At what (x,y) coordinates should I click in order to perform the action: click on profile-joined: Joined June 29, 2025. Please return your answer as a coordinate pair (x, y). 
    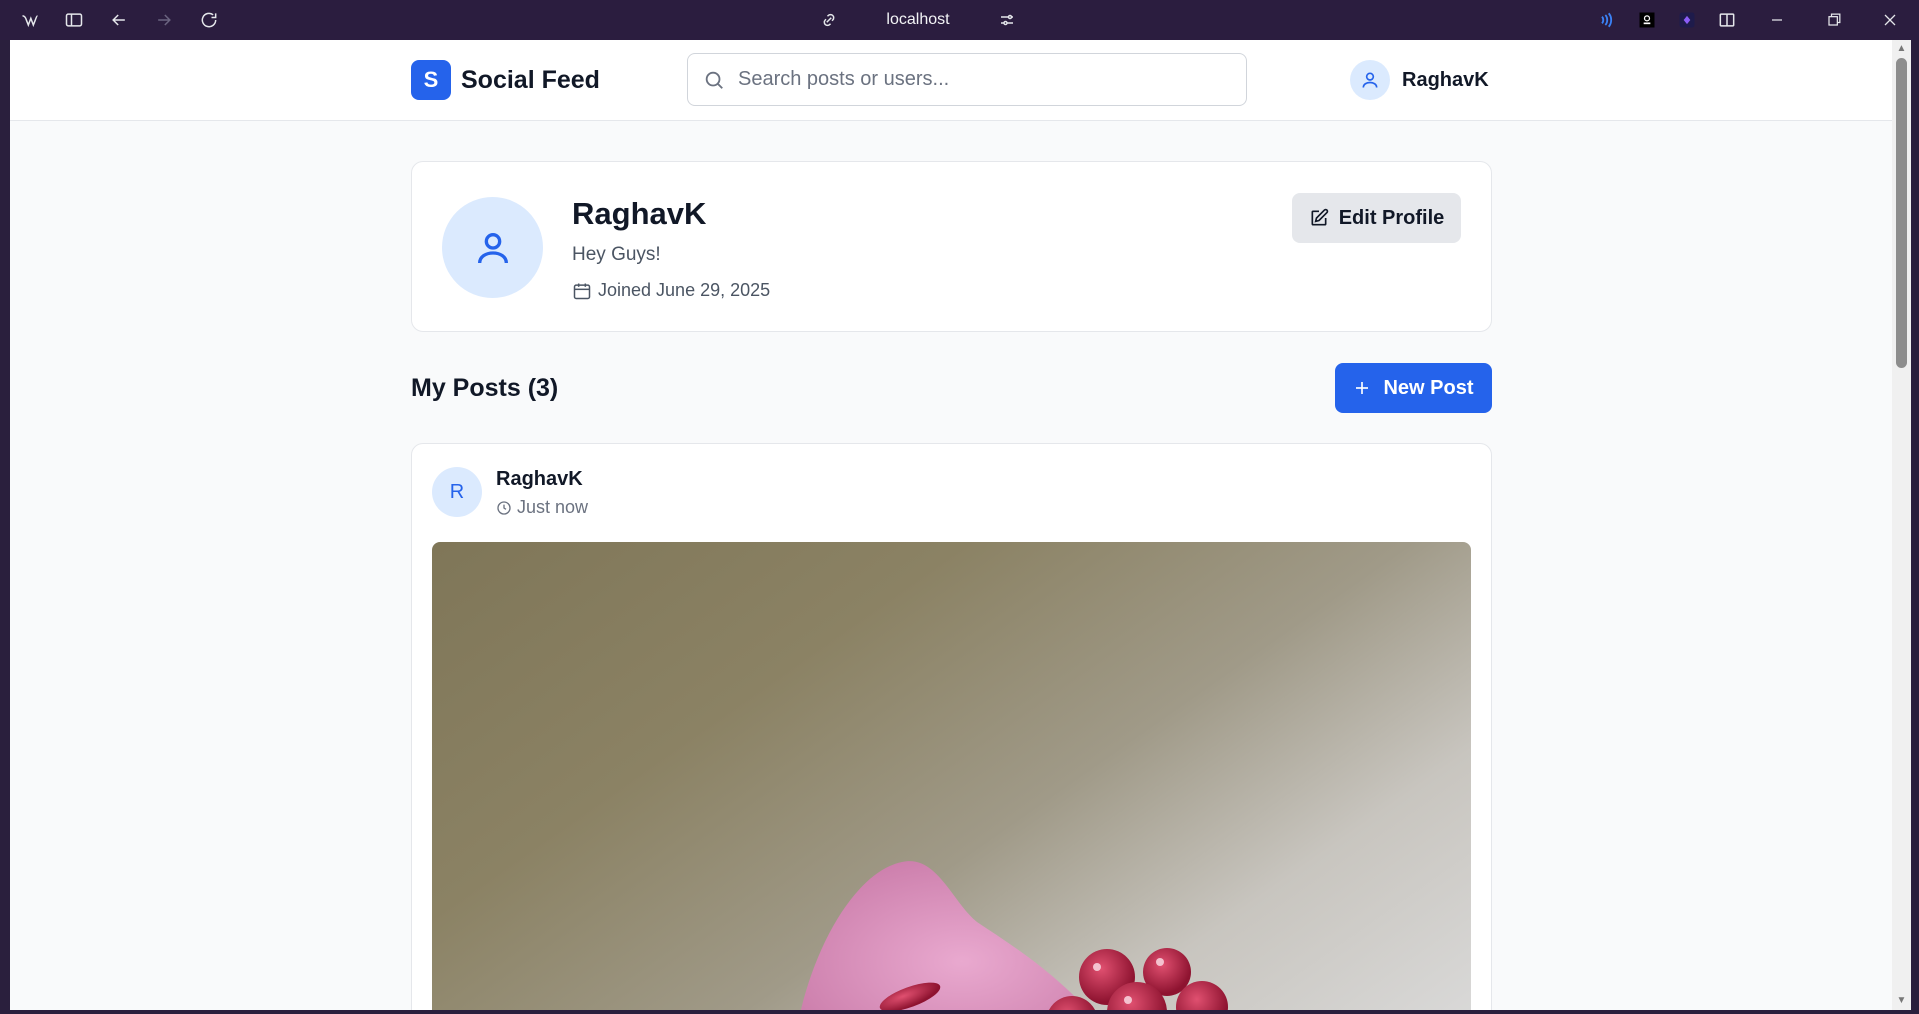
    Looking at the image, I should click on (671, 290).